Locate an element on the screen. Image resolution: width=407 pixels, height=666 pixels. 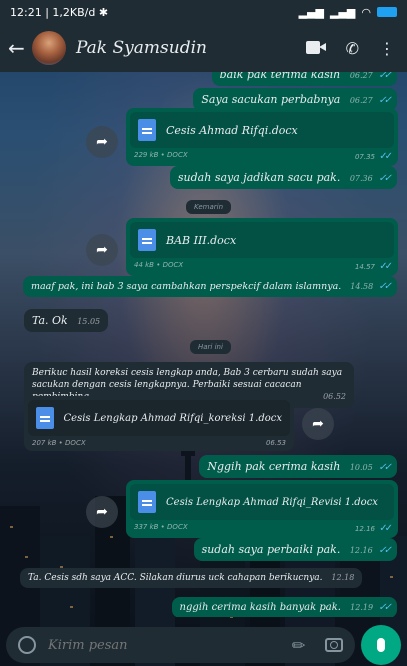
message-time: 06.52 is located at coordinates (334, 396).